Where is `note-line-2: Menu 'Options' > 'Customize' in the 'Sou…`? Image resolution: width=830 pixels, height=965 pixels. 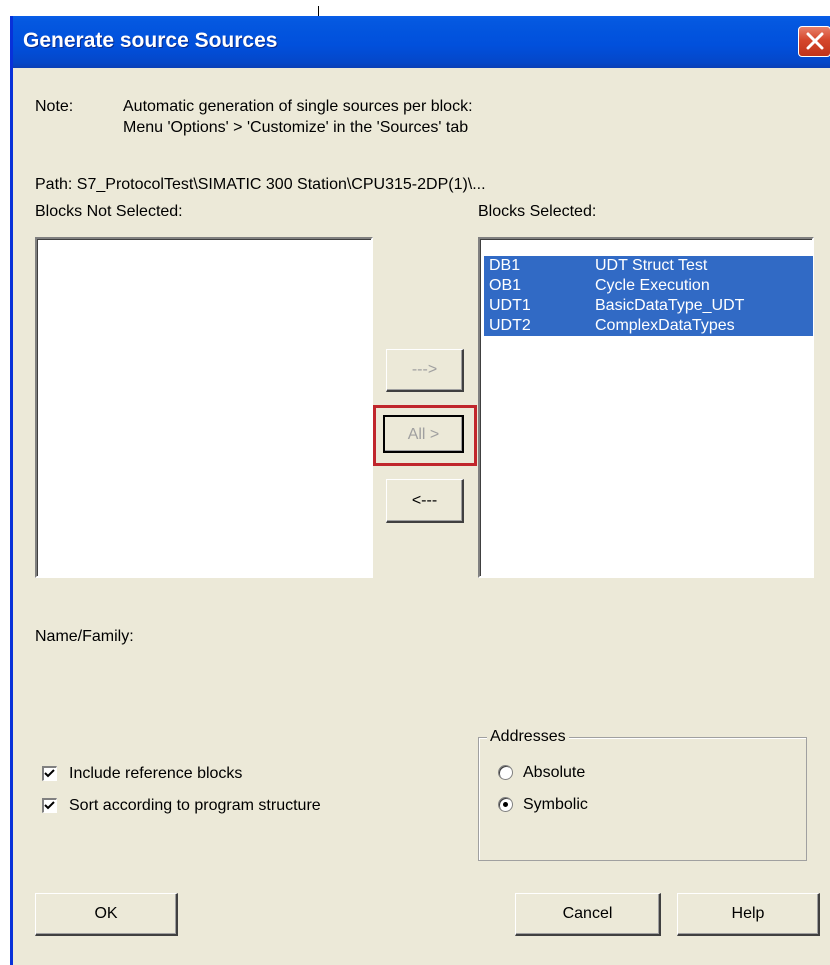 note-line-2: Menu 'Options' > 'Customize' in the 'Sou… is located at coordinates (296, 127).